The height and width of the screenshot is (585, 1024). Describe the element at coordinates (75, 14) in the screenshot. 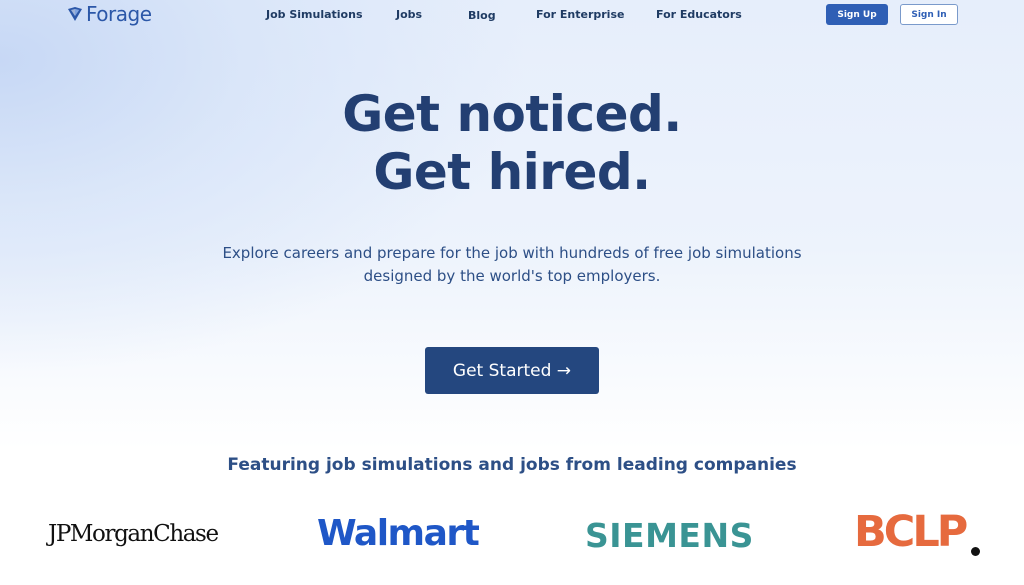

I see `forage-logo-icon` at that location.